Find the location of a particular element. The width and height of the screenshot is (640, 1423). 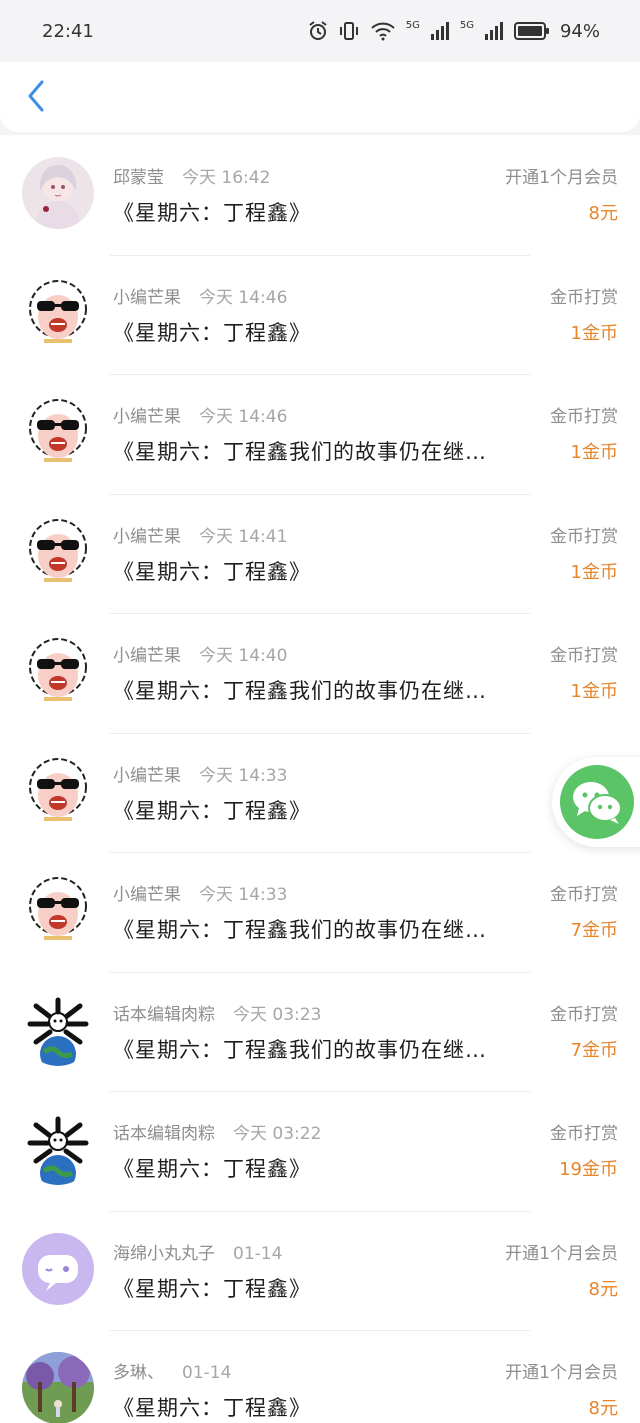

username: 海绵小丸丸子 is located at coordinates (164, 1253).